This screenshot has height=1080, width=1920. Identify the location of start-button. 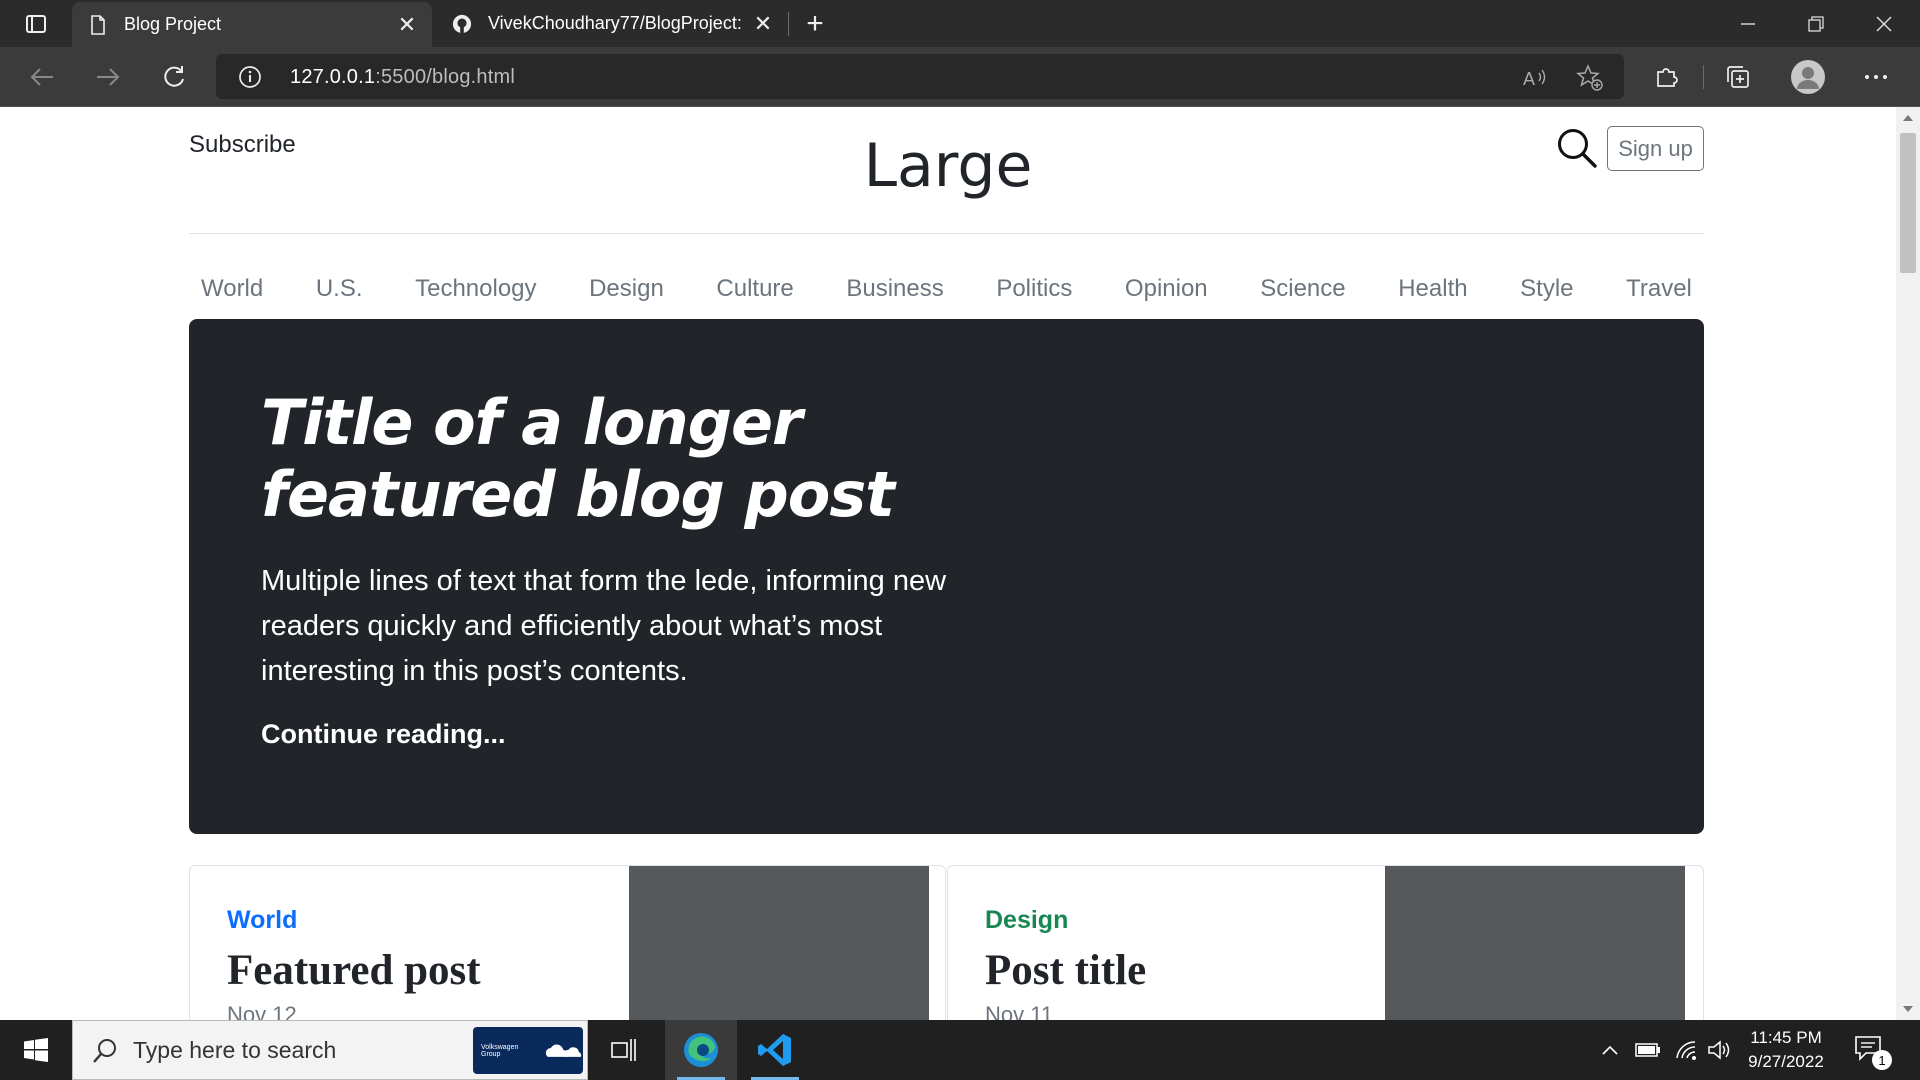
(36, 1050).